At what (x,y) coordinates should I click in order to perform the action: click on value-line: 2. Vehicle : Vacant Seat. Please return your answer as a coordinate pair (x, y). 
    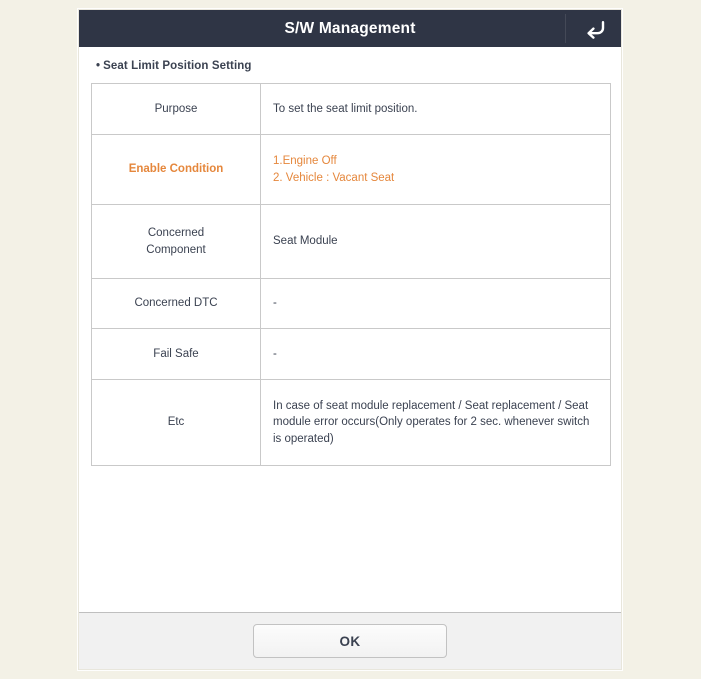
    Looking at the image, I should click on (334, 177).